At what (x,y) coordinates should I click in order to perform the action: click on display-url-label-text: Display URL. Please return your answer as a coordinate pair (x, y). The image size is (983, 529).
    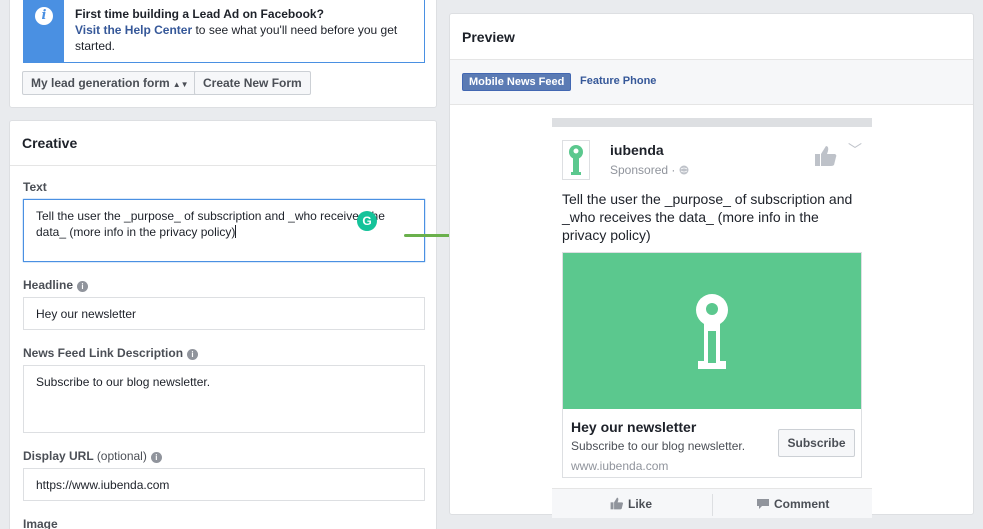
    Looking at the image, I should click on (58, 456).